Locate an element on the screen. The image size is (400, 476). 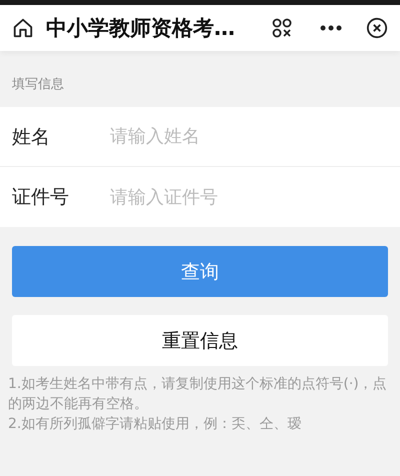
section-label: 填写信息 is located at coordinates (38, 85).